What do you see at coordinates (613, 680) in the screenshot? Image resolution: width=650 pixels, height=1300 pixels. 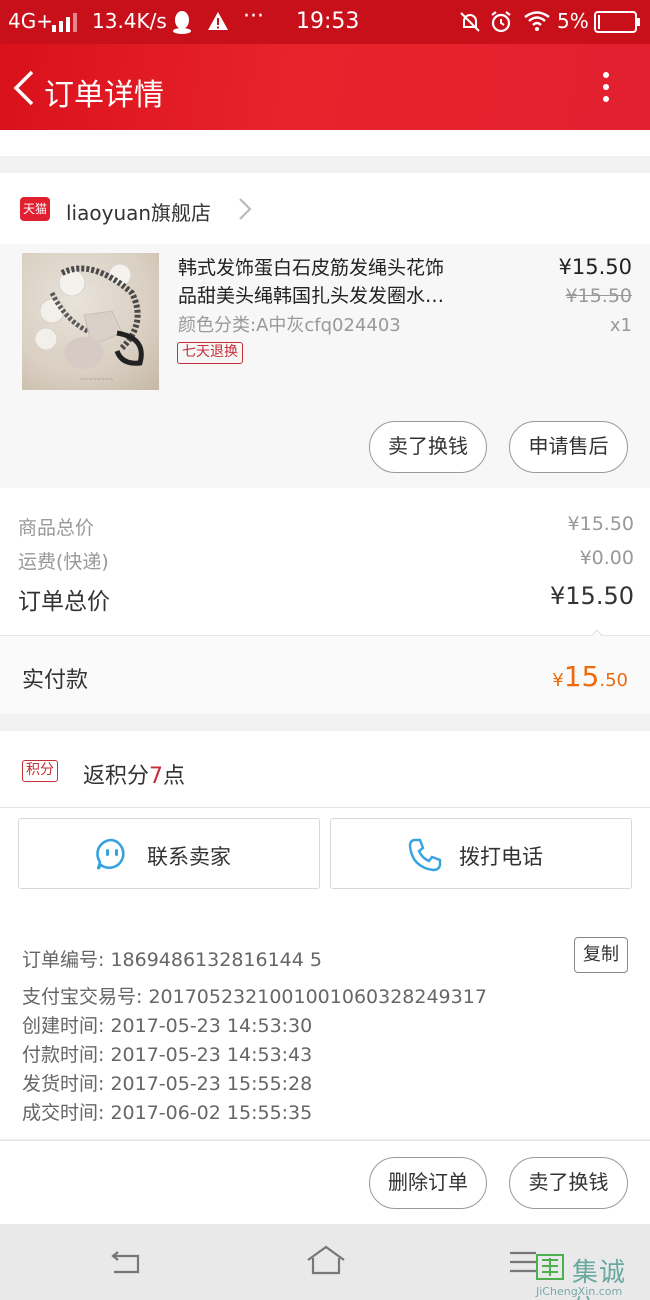 I see `paid-decimal: .50` at bounding box center [613, 680].